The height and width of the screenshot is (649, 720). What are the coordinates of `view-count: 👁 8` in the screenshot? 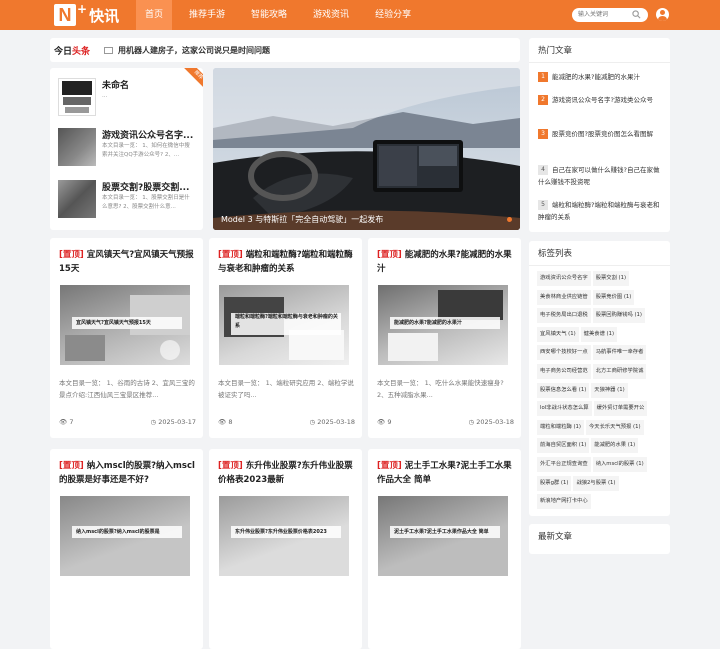 It's located at (225, 422).